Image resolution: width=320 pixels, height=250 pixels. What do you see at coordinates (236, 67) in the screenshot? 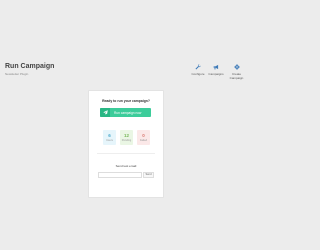
I see `gear-icon` at bounding box center [236, 67].